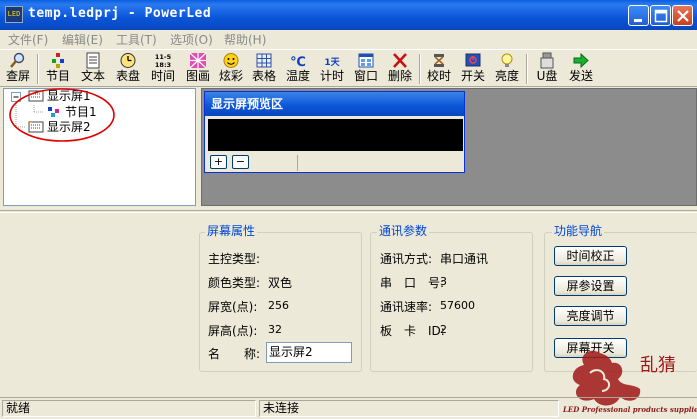 This screenshot has height=419, width=697. Describe the element at coordinates (82, 39) in the screenshot. I see `menu-edit: 编辑(E)` at that location.